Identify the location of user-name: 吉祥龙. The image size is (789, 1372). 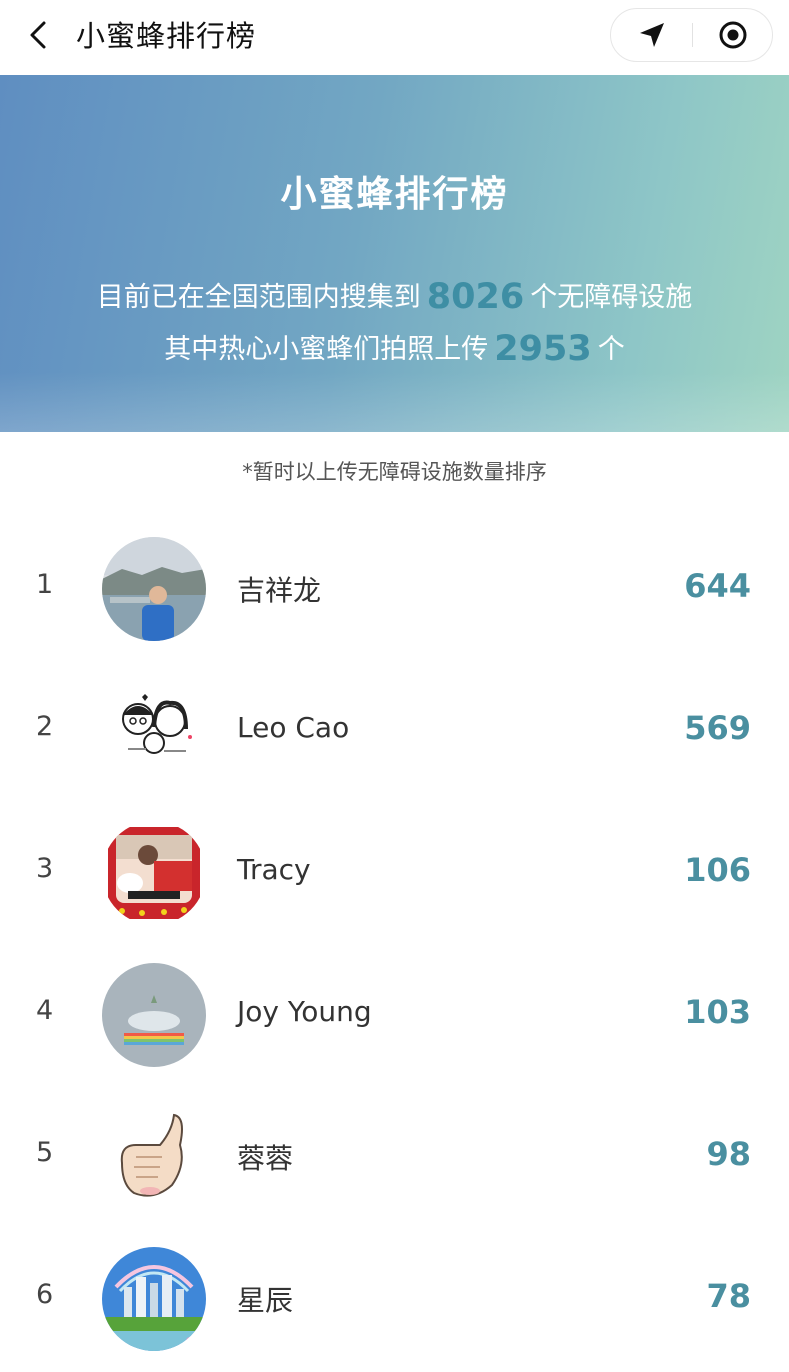
(279, 590).